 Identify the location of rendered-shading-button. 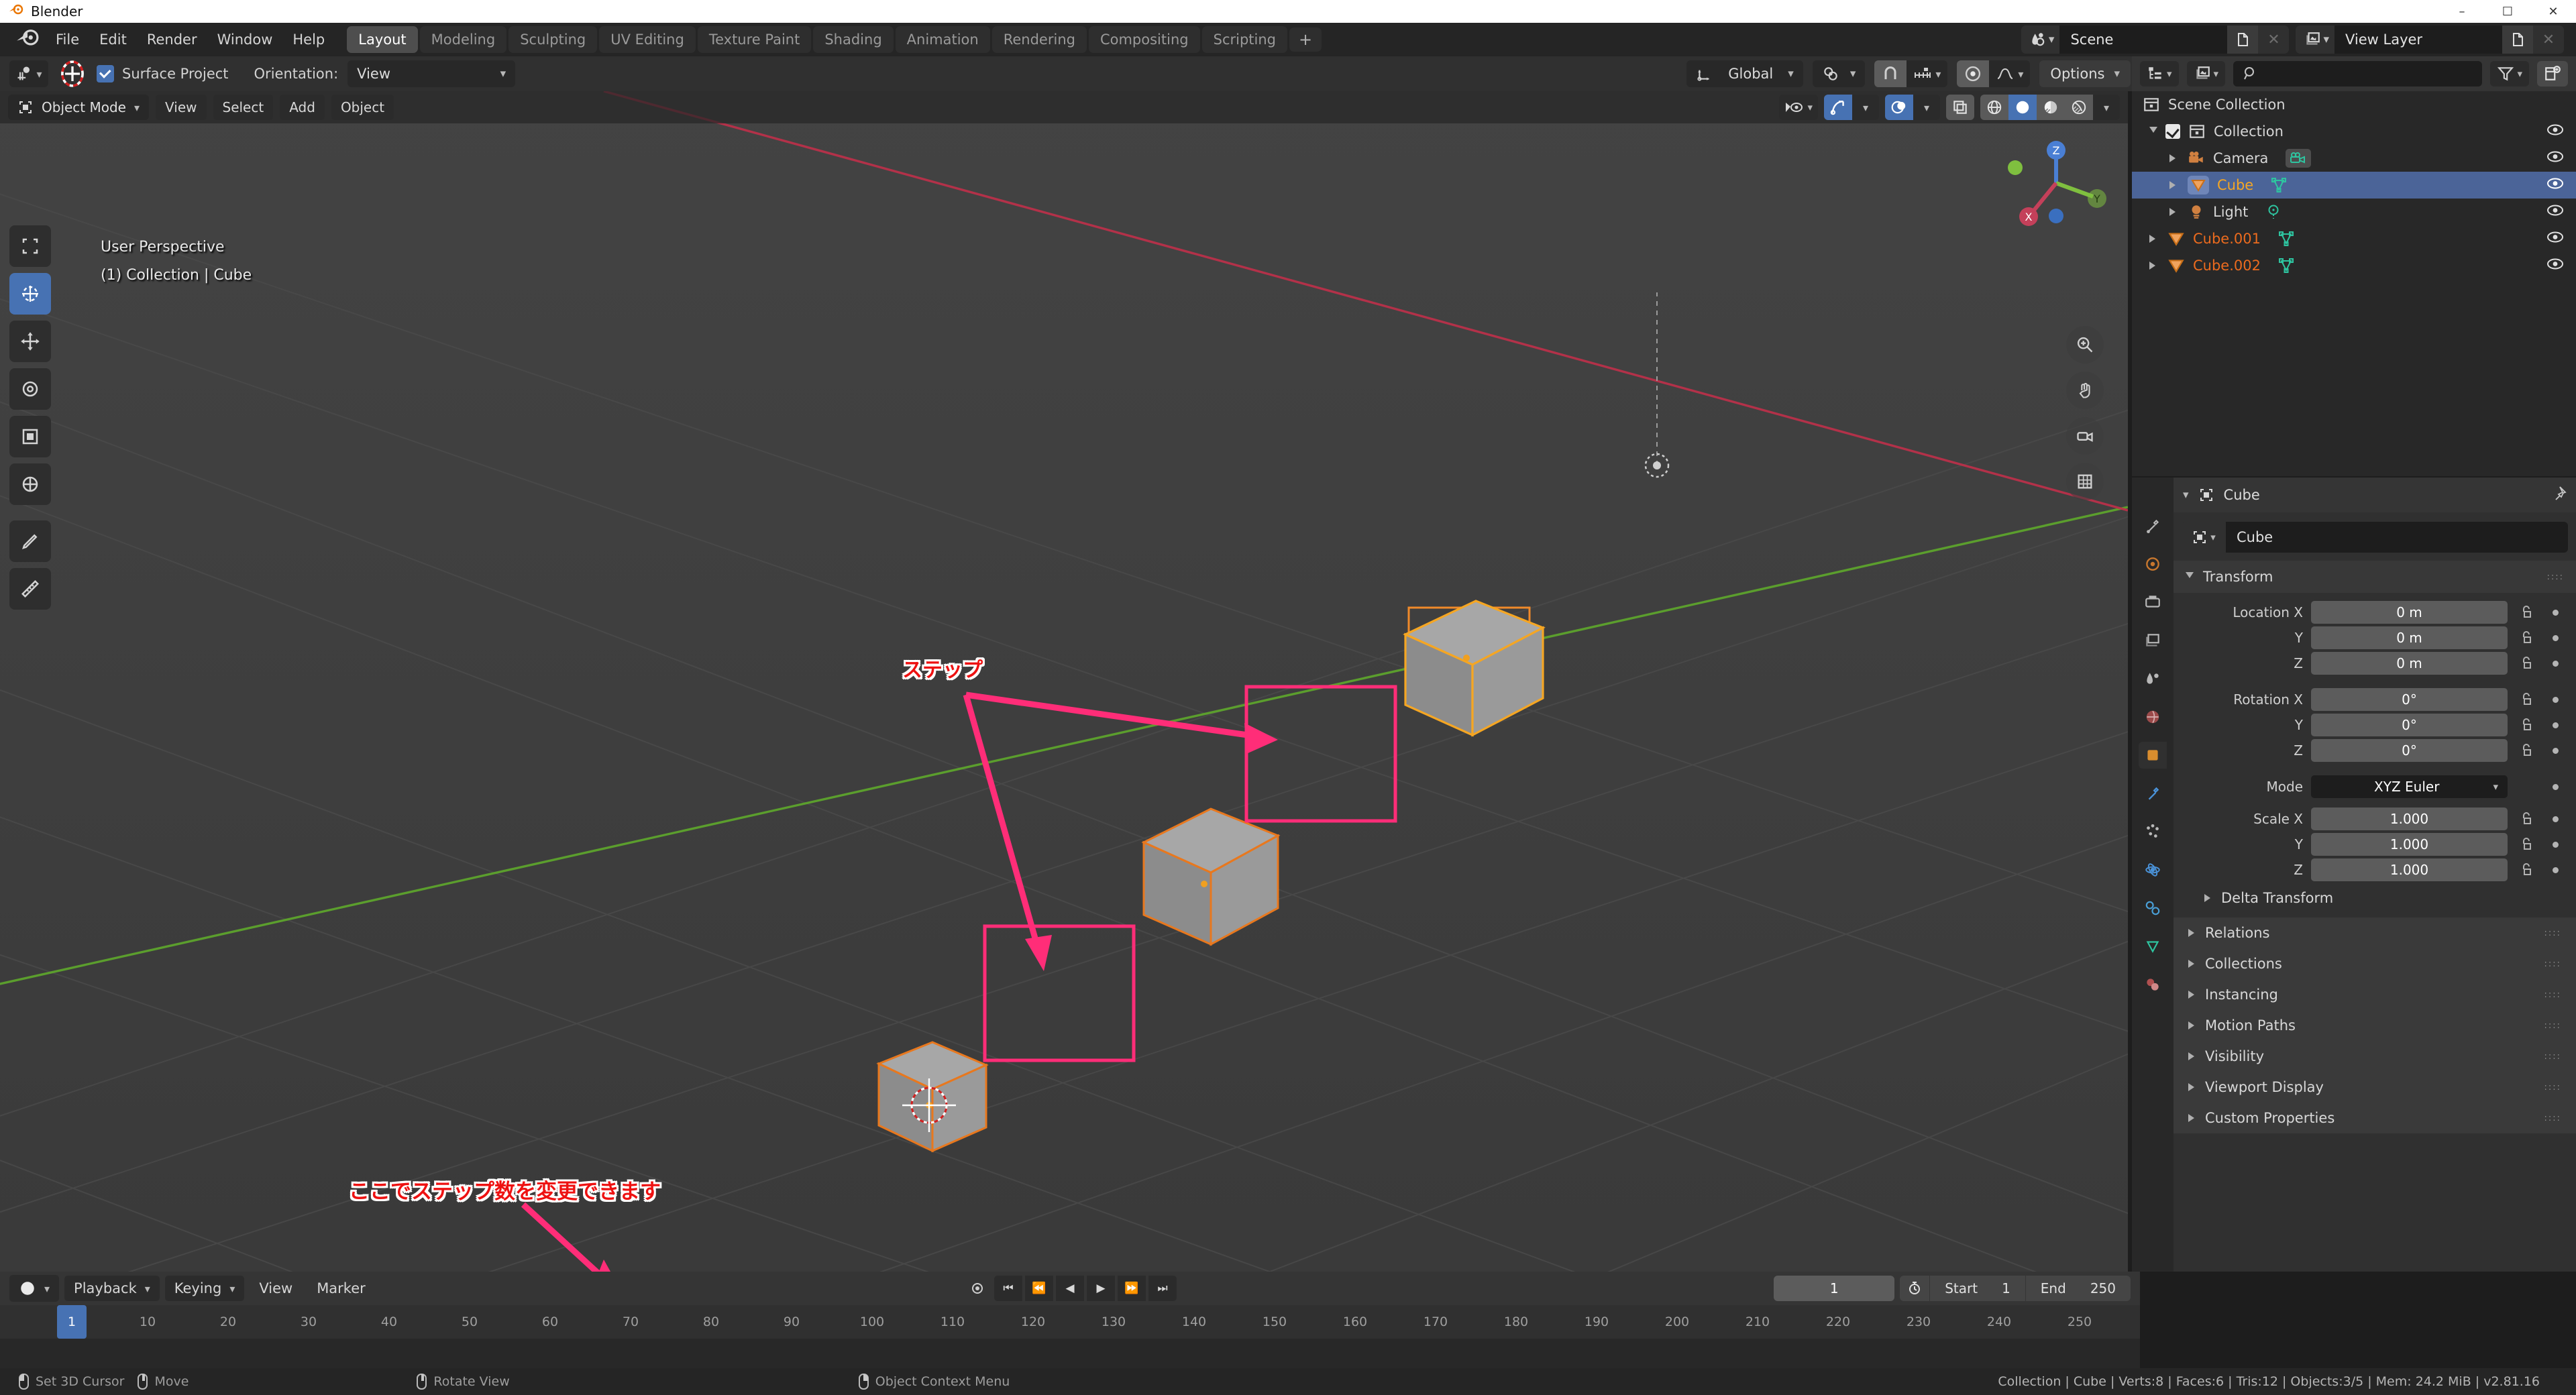
(2079, 107).